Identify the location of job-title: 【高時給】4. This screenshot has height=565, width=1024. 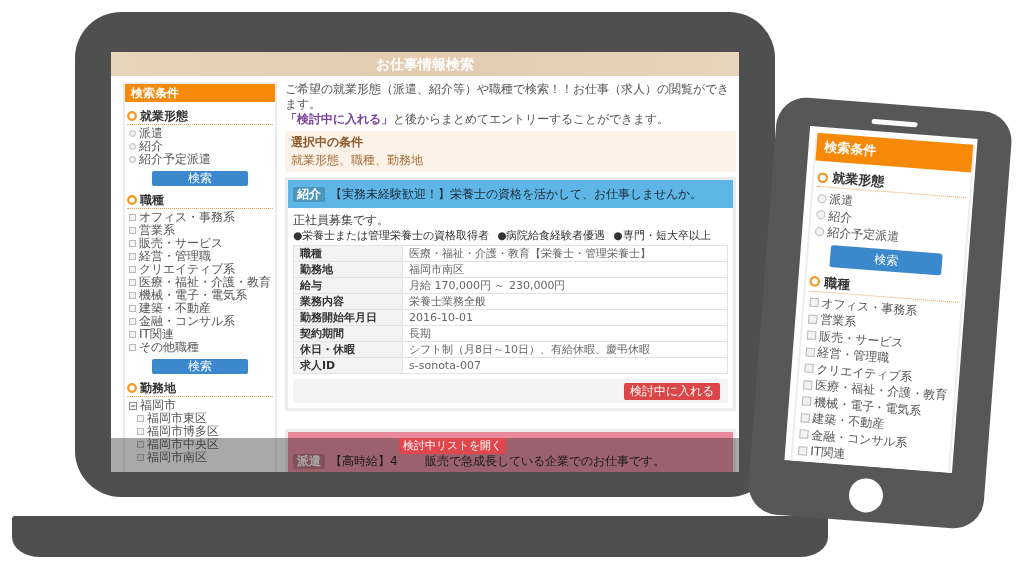
(364, 461).